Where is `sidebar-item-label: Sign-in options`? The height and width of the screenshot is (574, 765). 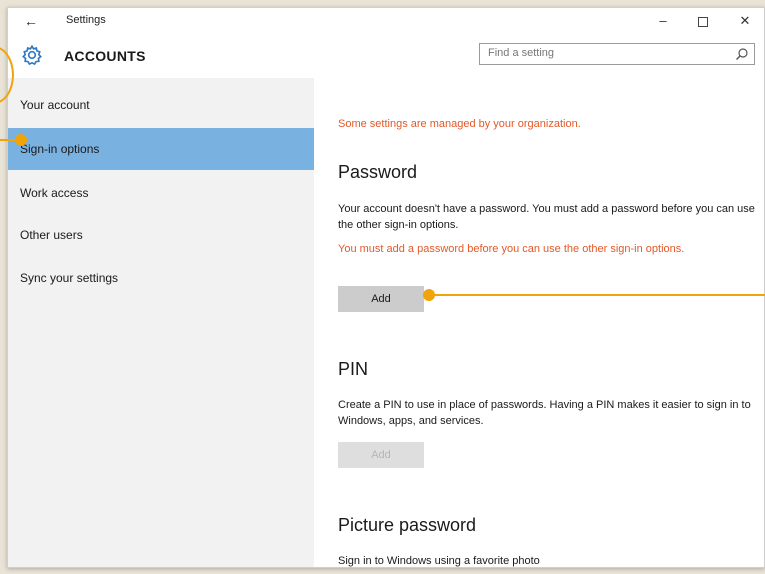 sidebar-item-label: Sign-in options is located at coordinates (60, 149).